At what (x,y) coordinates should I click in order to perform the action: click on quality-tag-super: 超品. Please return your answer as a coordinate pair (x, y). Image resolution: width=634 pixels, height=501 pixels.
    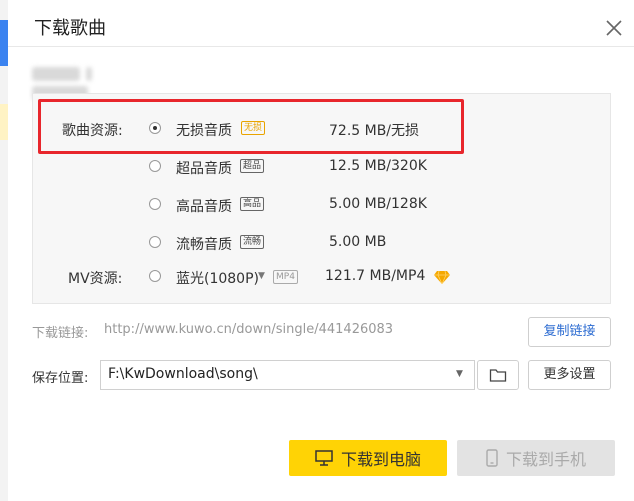
    Looking at the image, I should click on (252, 166).